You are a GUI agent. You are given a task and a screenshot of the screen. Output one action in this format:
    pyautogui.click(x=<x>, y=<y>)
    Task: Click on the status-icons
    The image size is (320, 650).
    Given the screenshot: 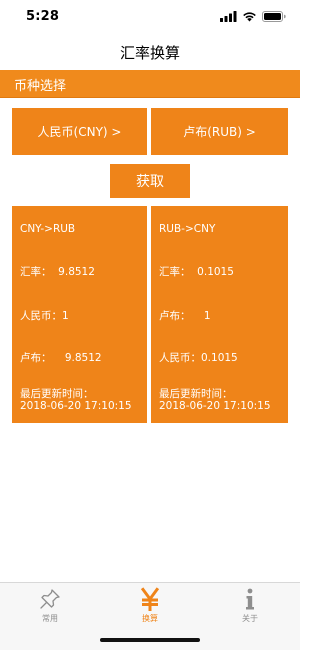 What is the action you would take?
    pyautogui.click(x=253, y=16)
    